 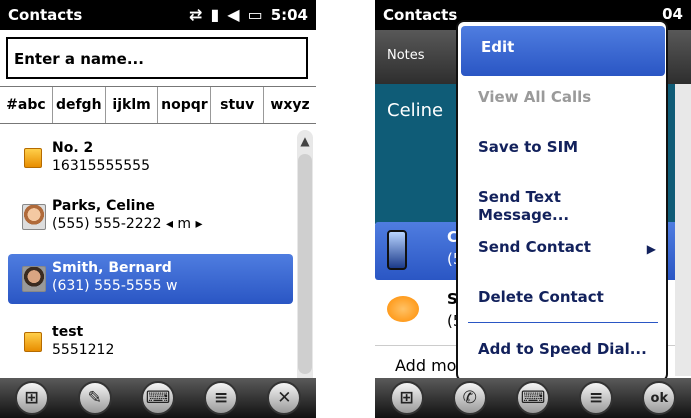 I want to click on group-nopqr: nopqr, so click(x=185, y=105).